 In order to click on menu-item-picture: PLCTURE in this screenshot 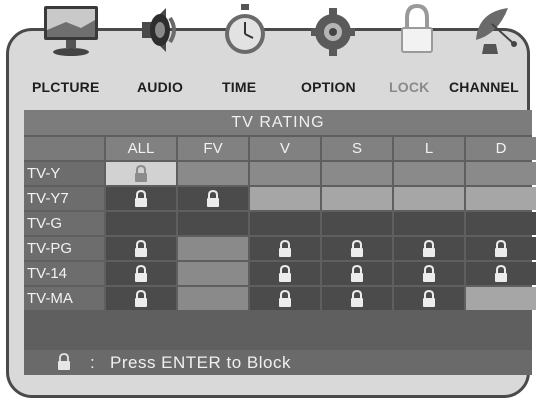, I will do `click(66, 87)`.